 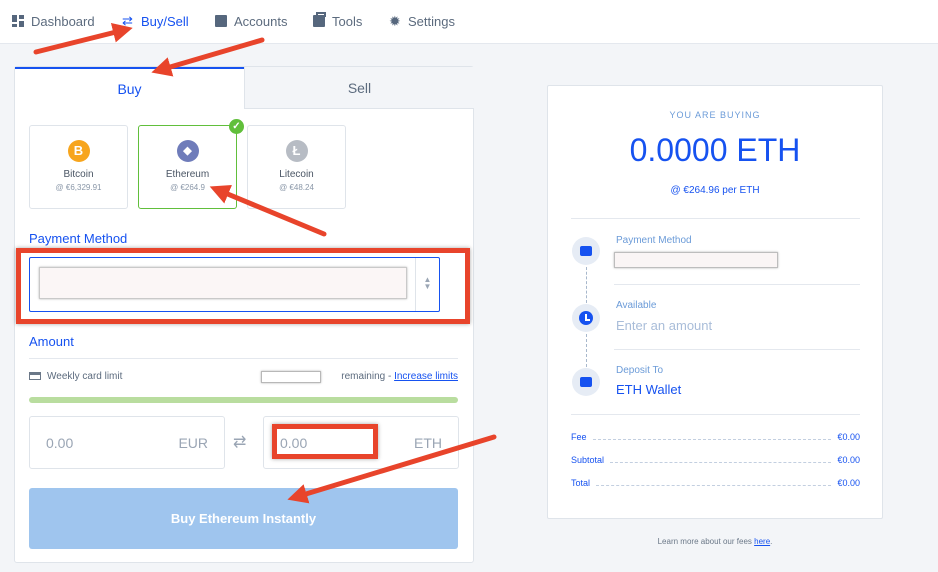 I want to click on arrow-to-buy-tab, so click(x=208, y=57).